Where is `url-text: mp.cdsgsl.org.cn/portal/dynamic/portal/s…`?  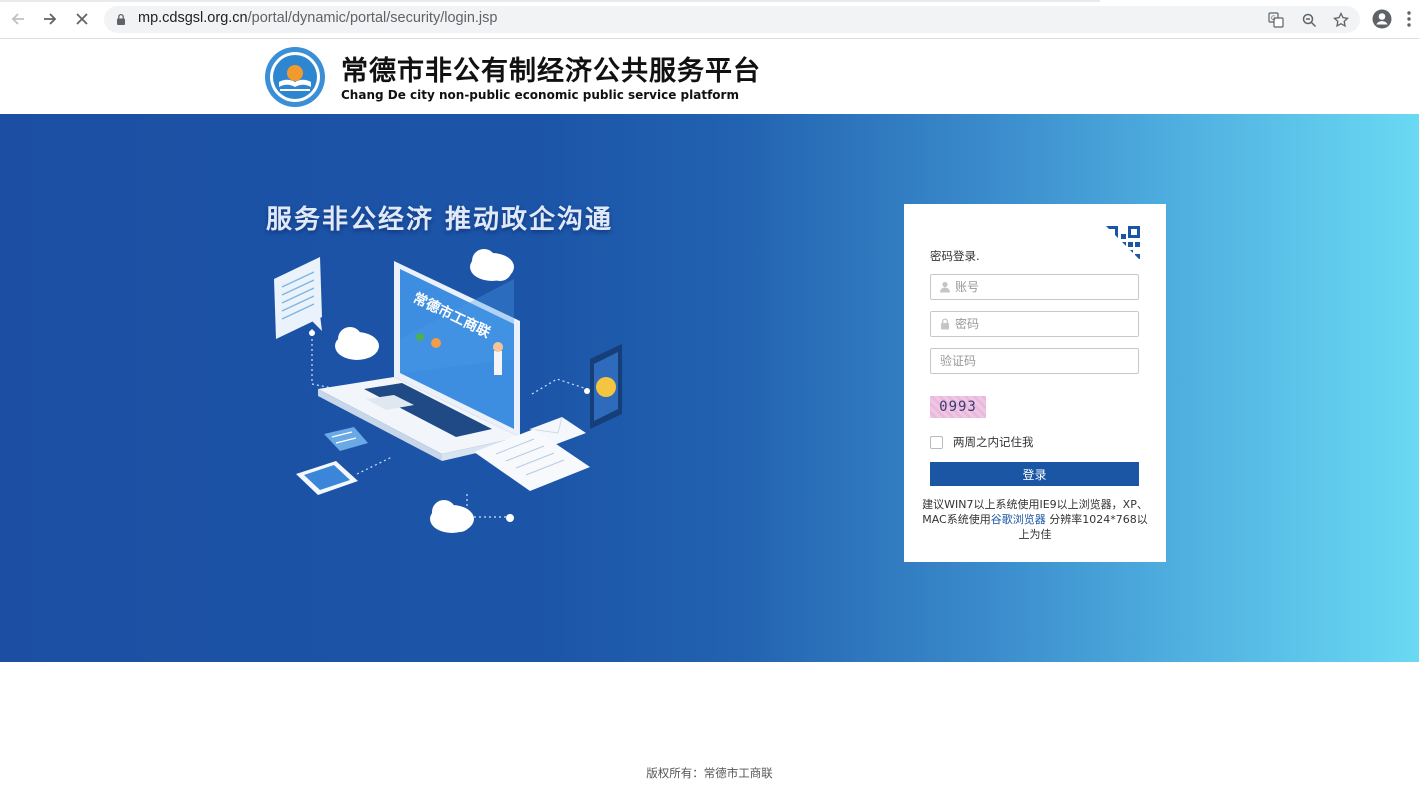 url-text: mp.cdsgsl.org.cn/portal/dynamic/portal/s… is located at coordinates (317, 18).